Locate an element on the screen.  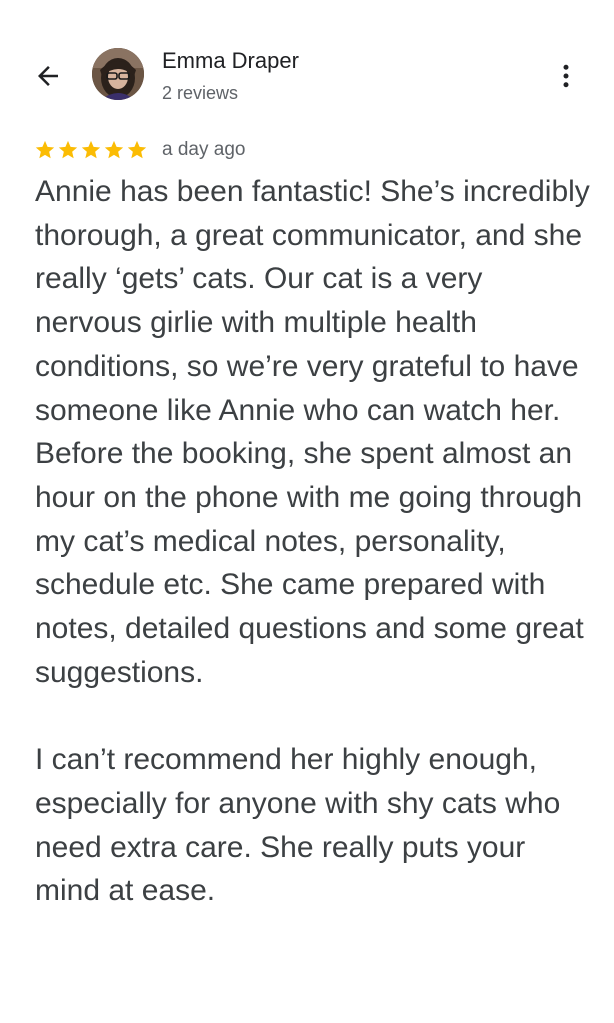
star-rating is located at coordinates (91, 150).